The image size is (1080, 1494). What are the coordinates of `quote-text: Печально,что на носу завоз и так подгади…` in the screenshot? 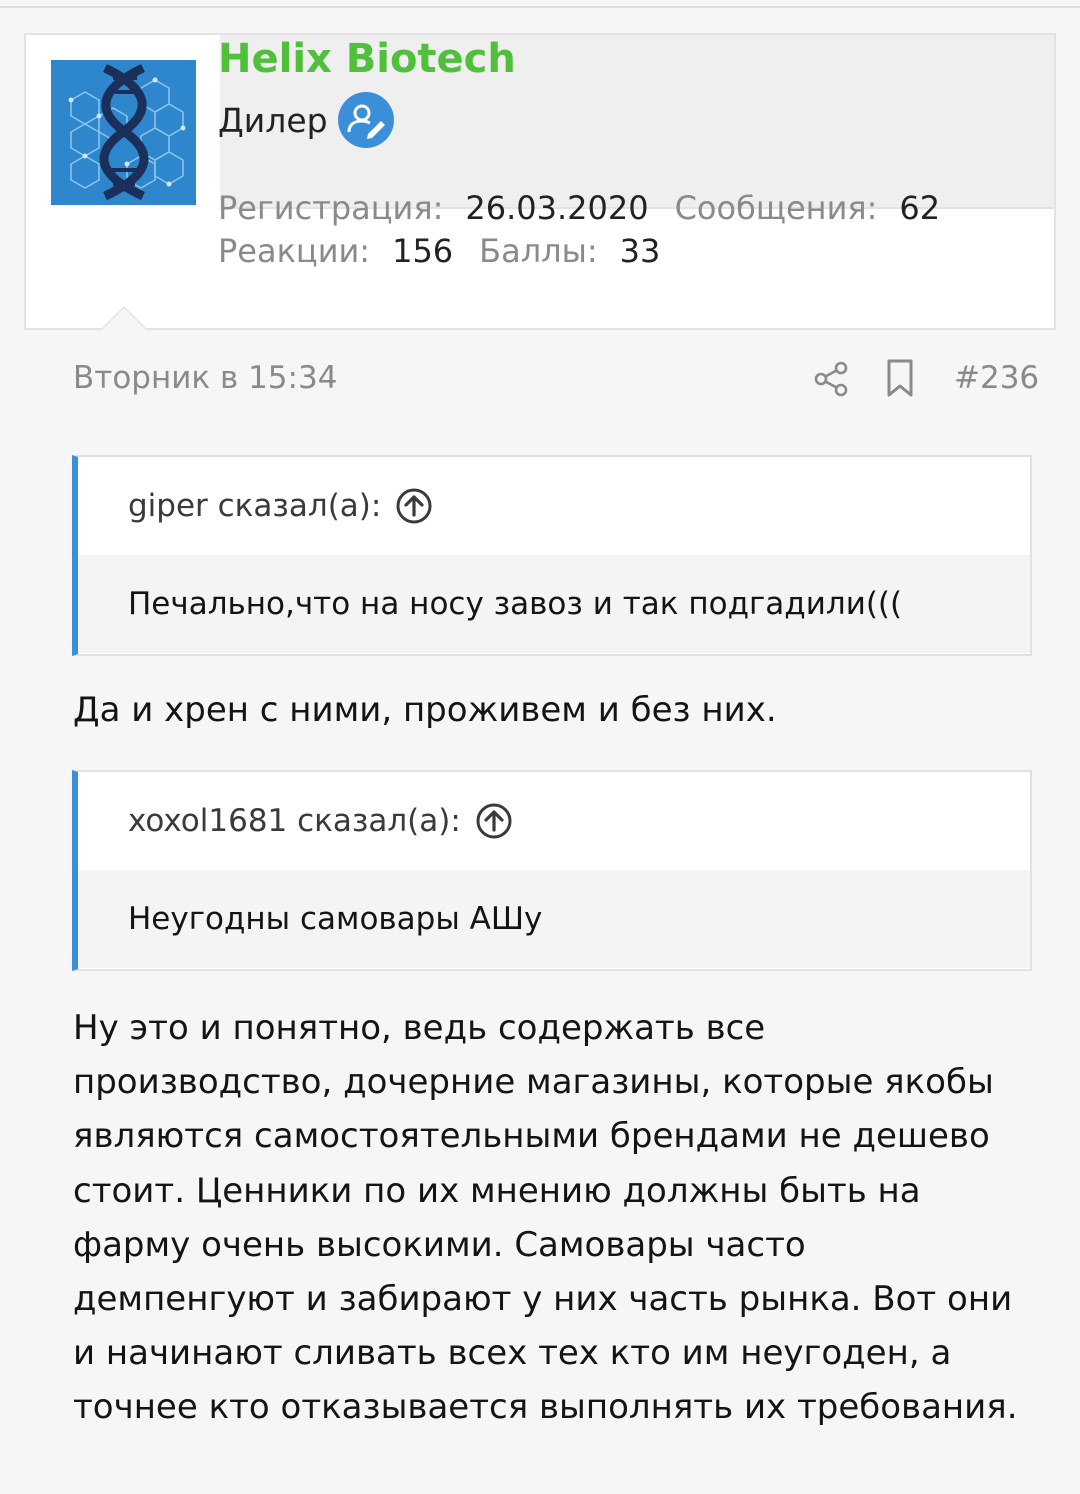 It's located at (554, 604).